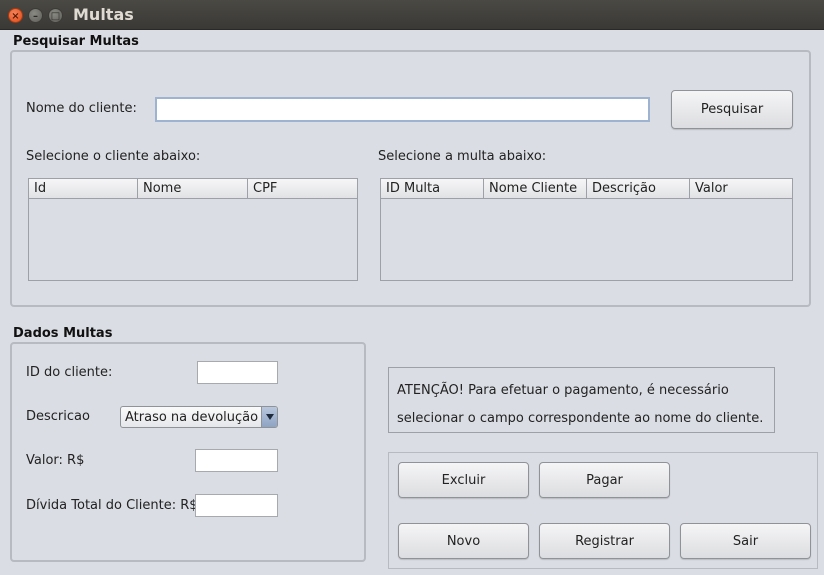 This screenshot has width=824, height=575. I want to click on nome-cliente-input, so click(402, 109).